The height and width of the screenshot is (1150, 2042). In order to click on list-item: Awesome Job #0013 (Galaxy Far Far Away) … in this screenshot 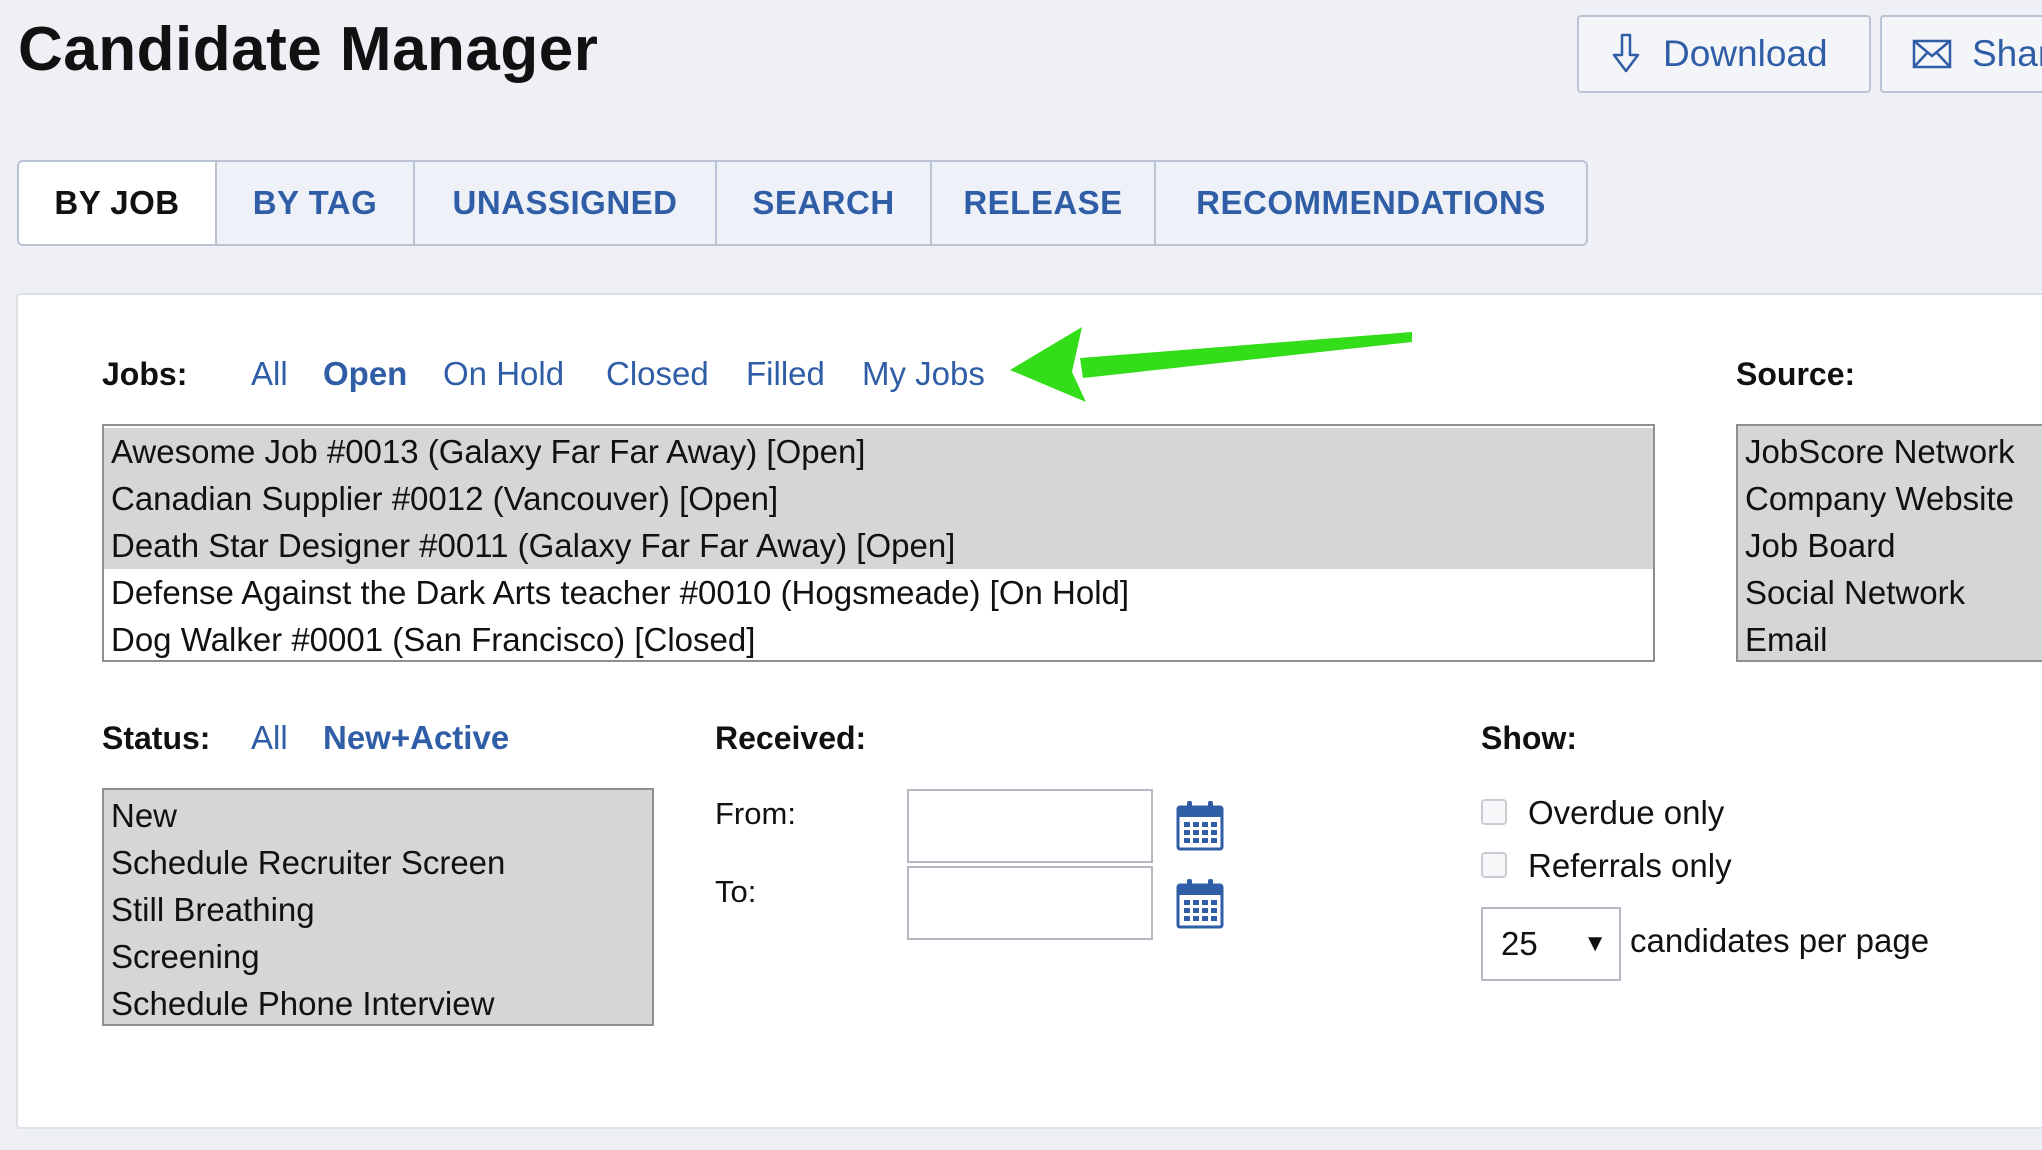, I will do `click(878, 451)`.